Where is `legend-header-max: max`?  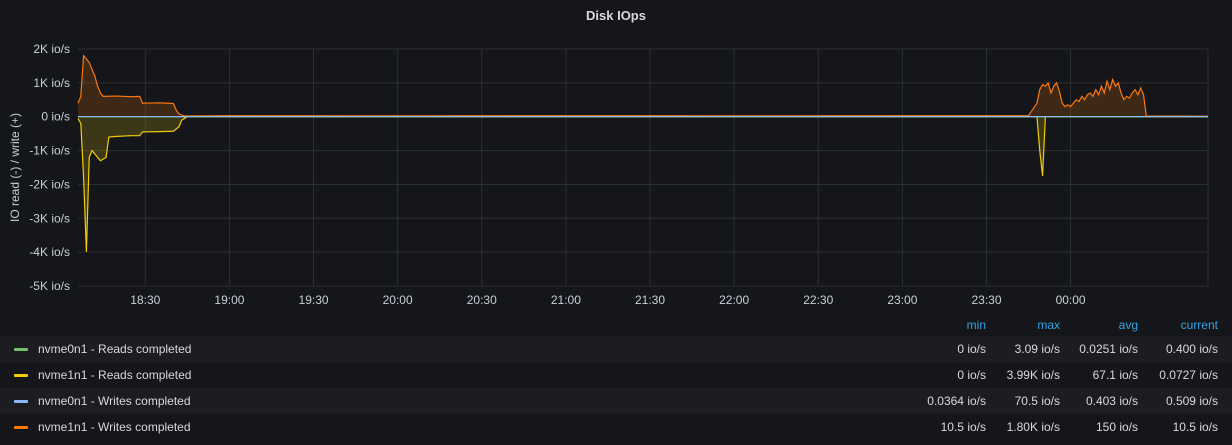
legend-header-max: max is located at coordinates (1048, 325).